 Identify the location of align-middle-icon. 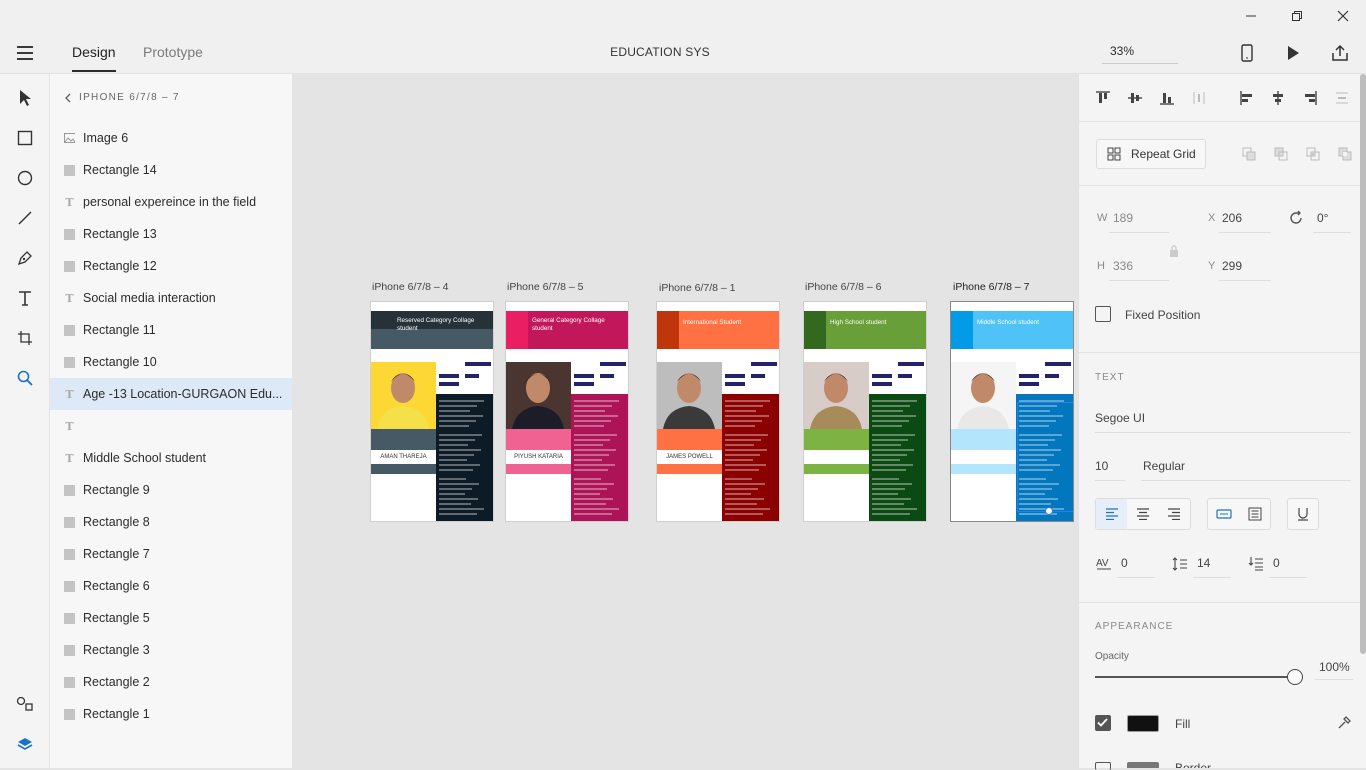
(1135, 98).